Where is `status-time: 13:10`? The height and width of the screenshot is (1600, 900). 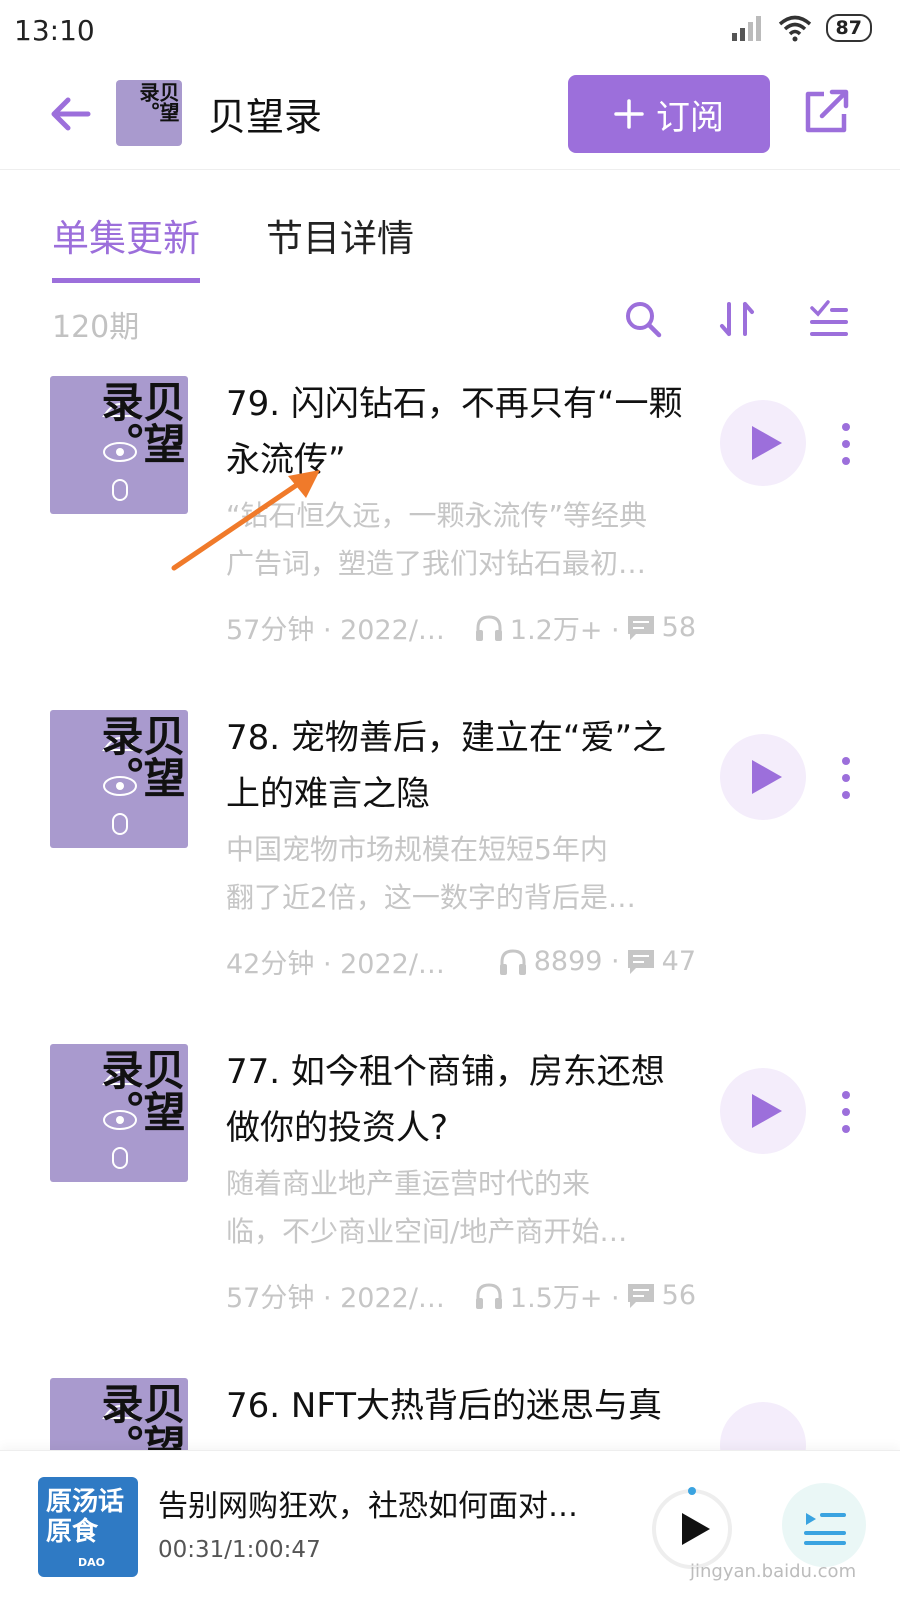 status-time: 13:10 is located at coordinates (54, 30).